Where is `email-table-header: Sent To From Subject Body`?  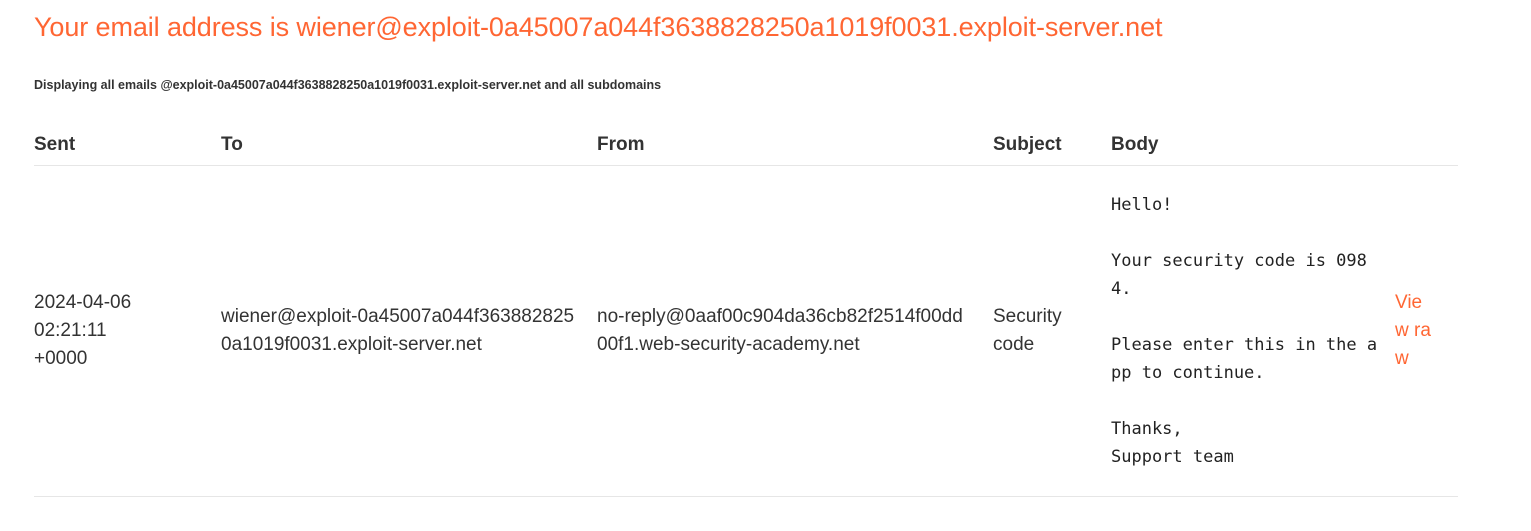 email-table-header: Sent To From Subject Body is located at coordinates (746, 145).